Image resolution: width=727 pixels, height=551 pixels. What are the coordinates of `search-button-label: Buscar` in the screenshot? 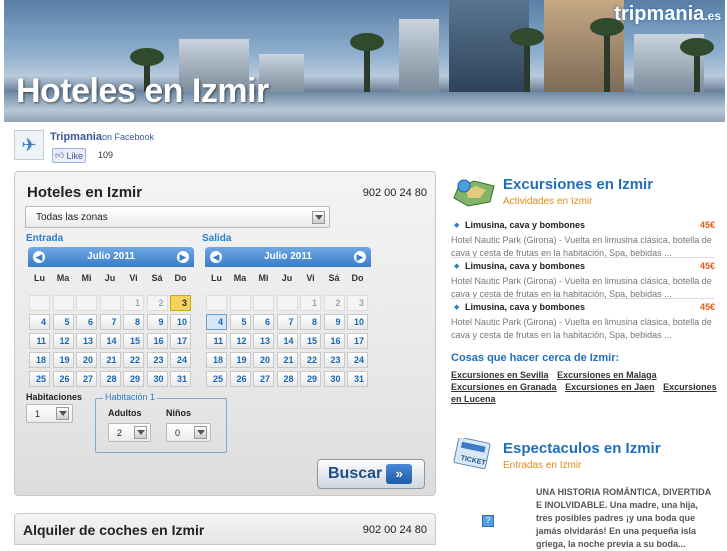 It's located at (355, 473).